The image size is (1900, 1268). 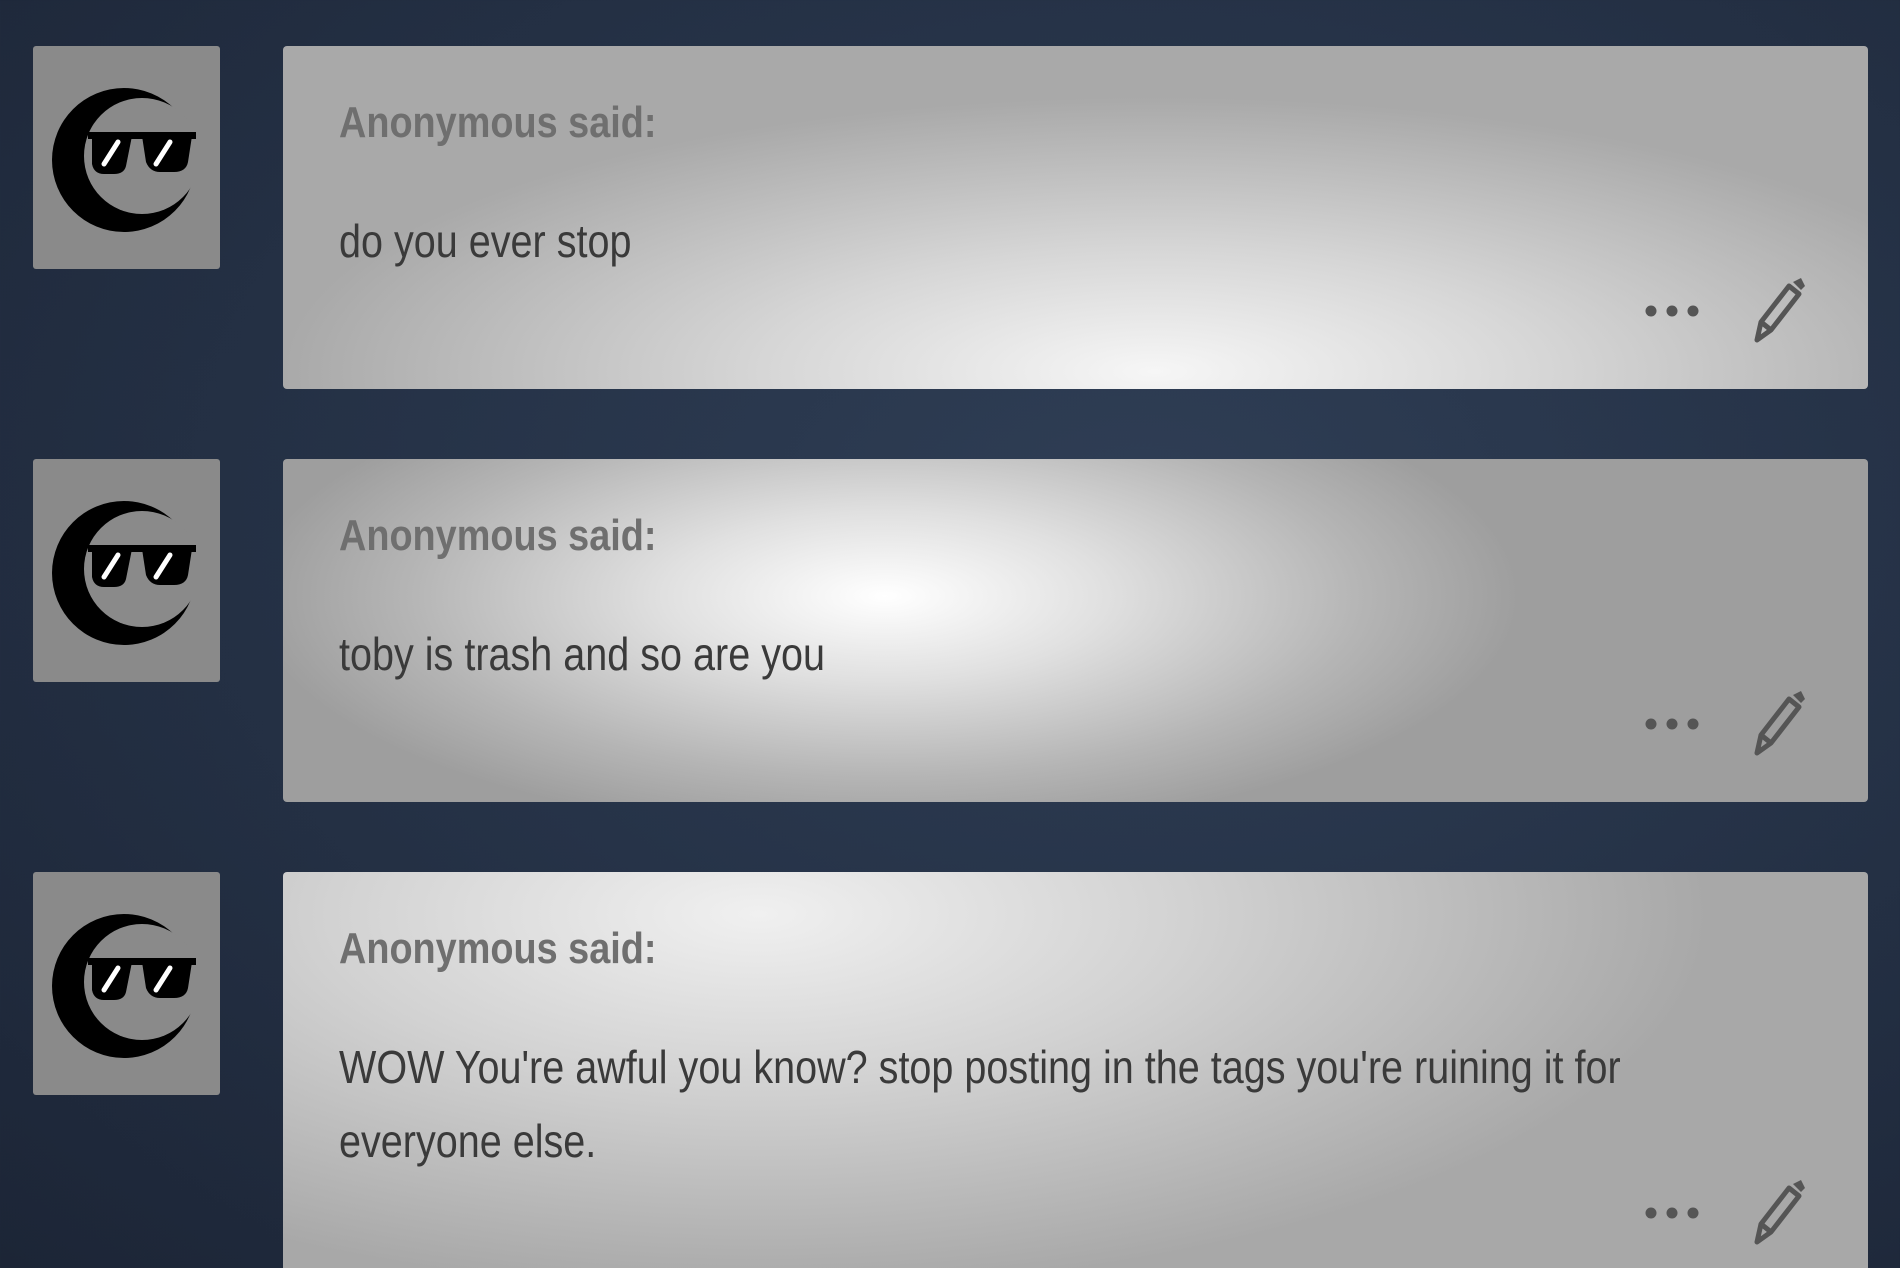 What do you see at coordinates (582, 654) in the screenshot?
I see `ask-text: toby is trash and so are you` at bounding box center [582, 654].